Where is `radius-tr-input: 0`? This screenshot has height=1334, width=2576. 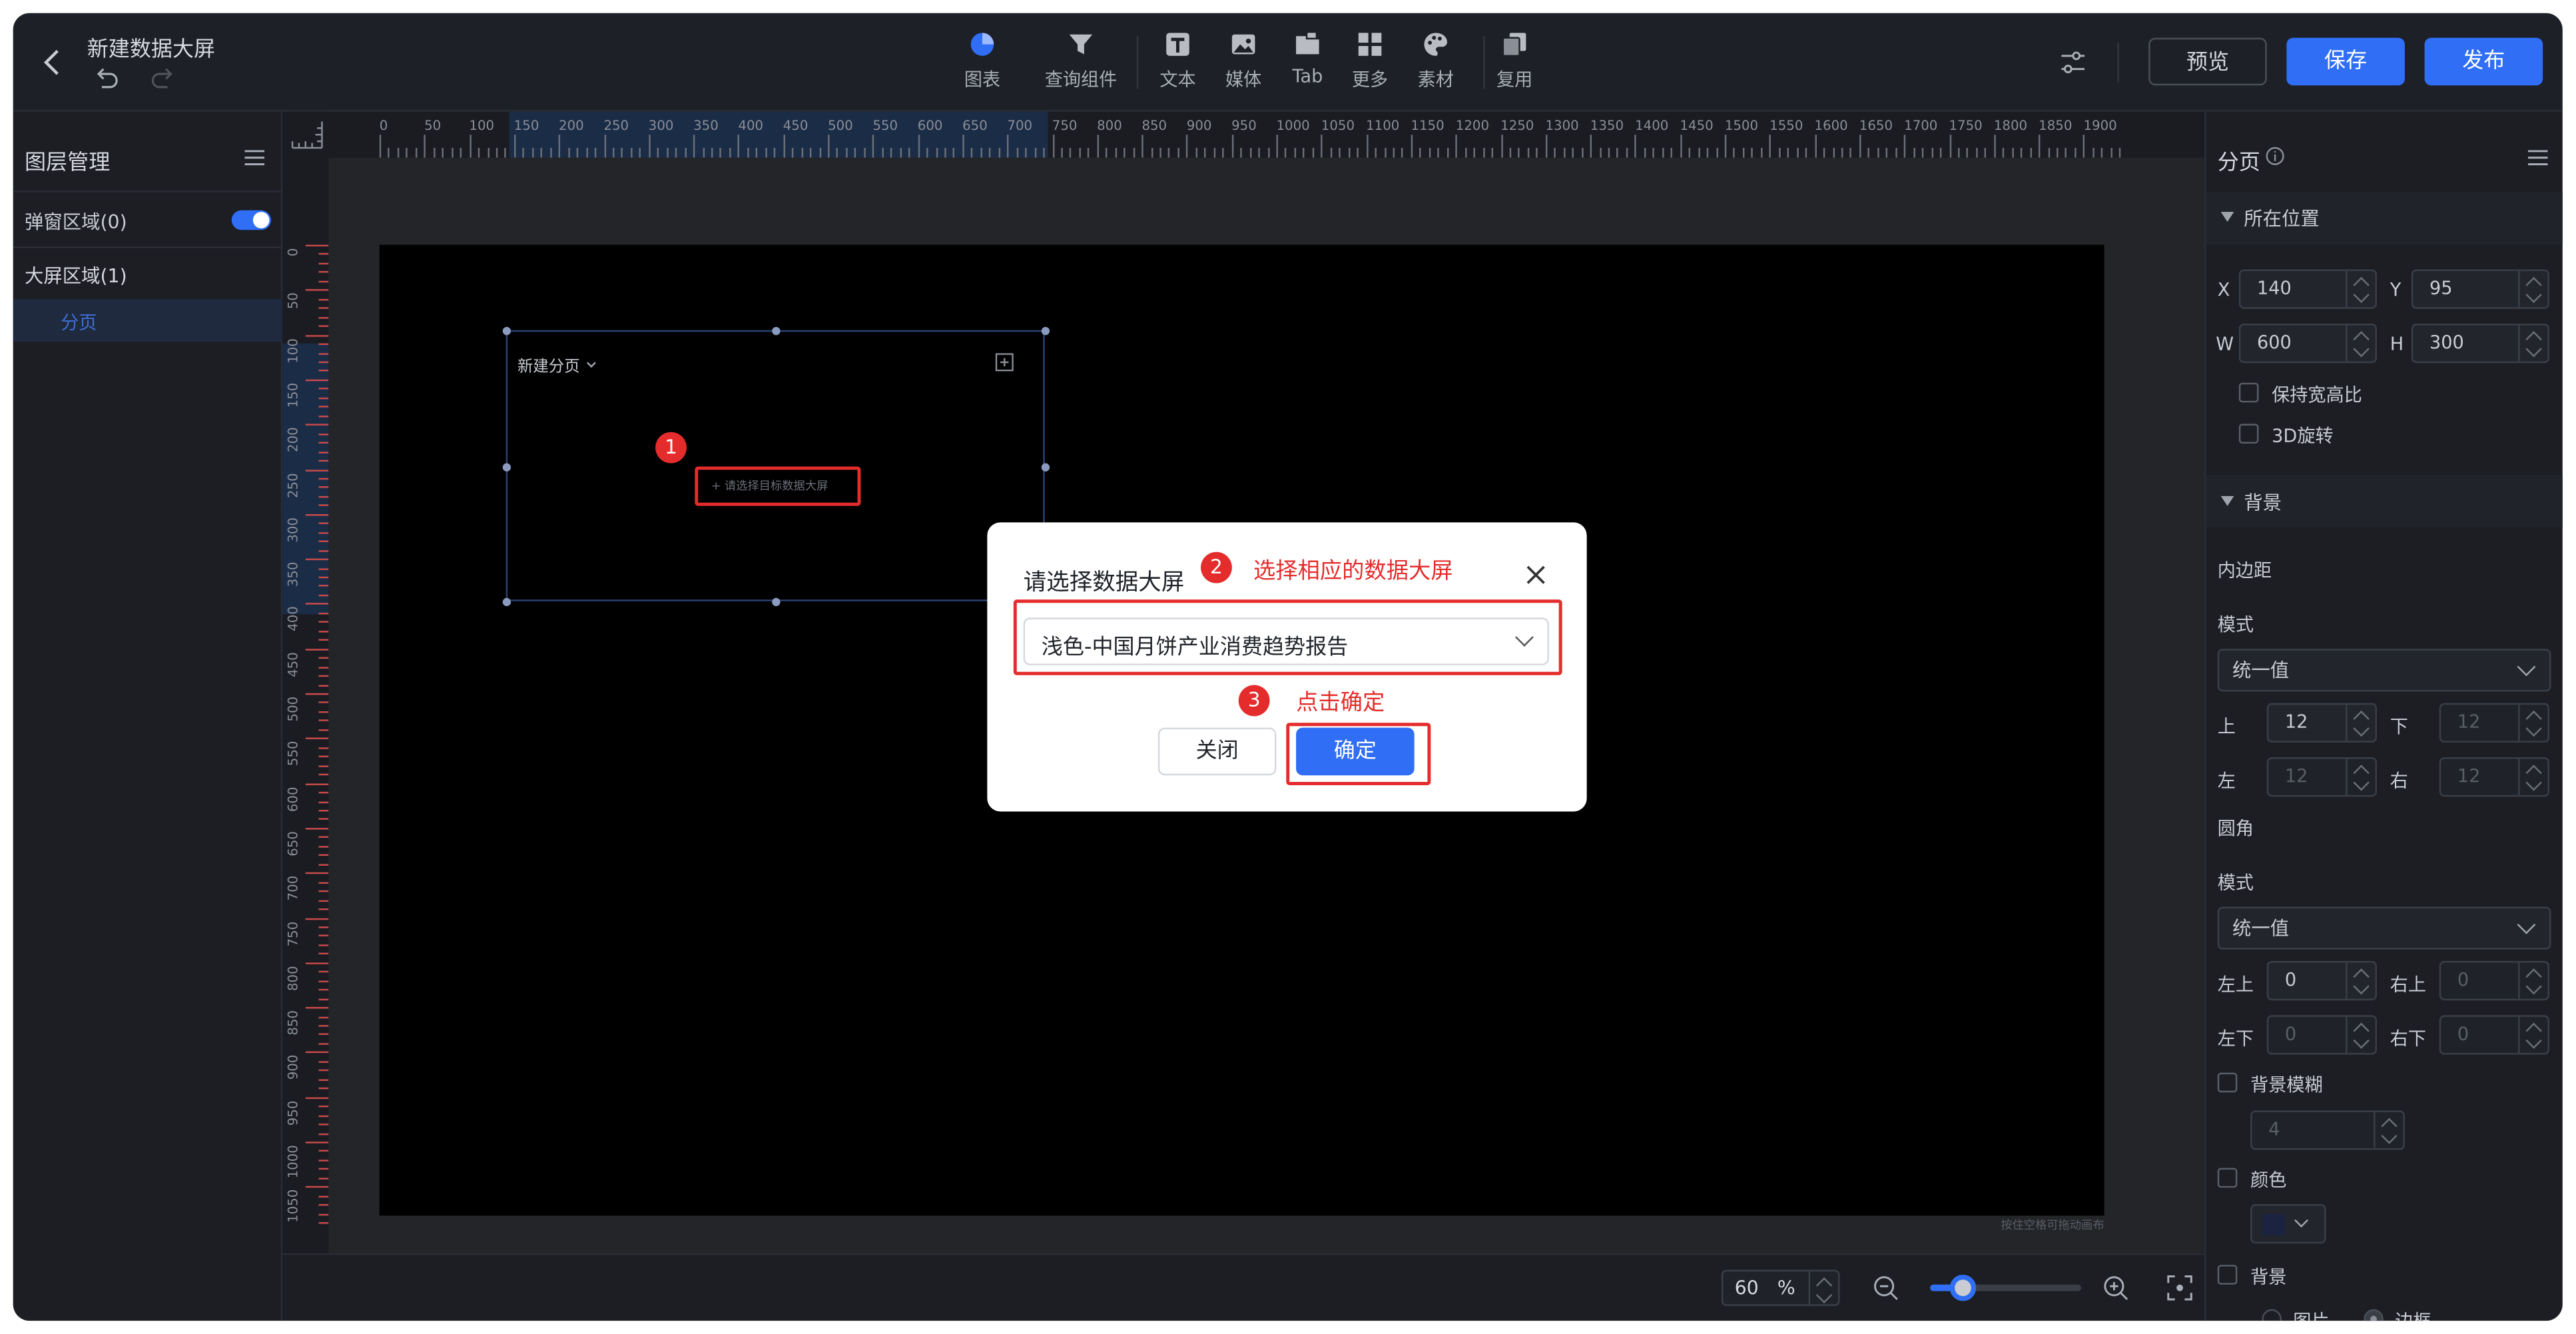 radius-tr-input: 0 is located at coordinates (2494, 980).